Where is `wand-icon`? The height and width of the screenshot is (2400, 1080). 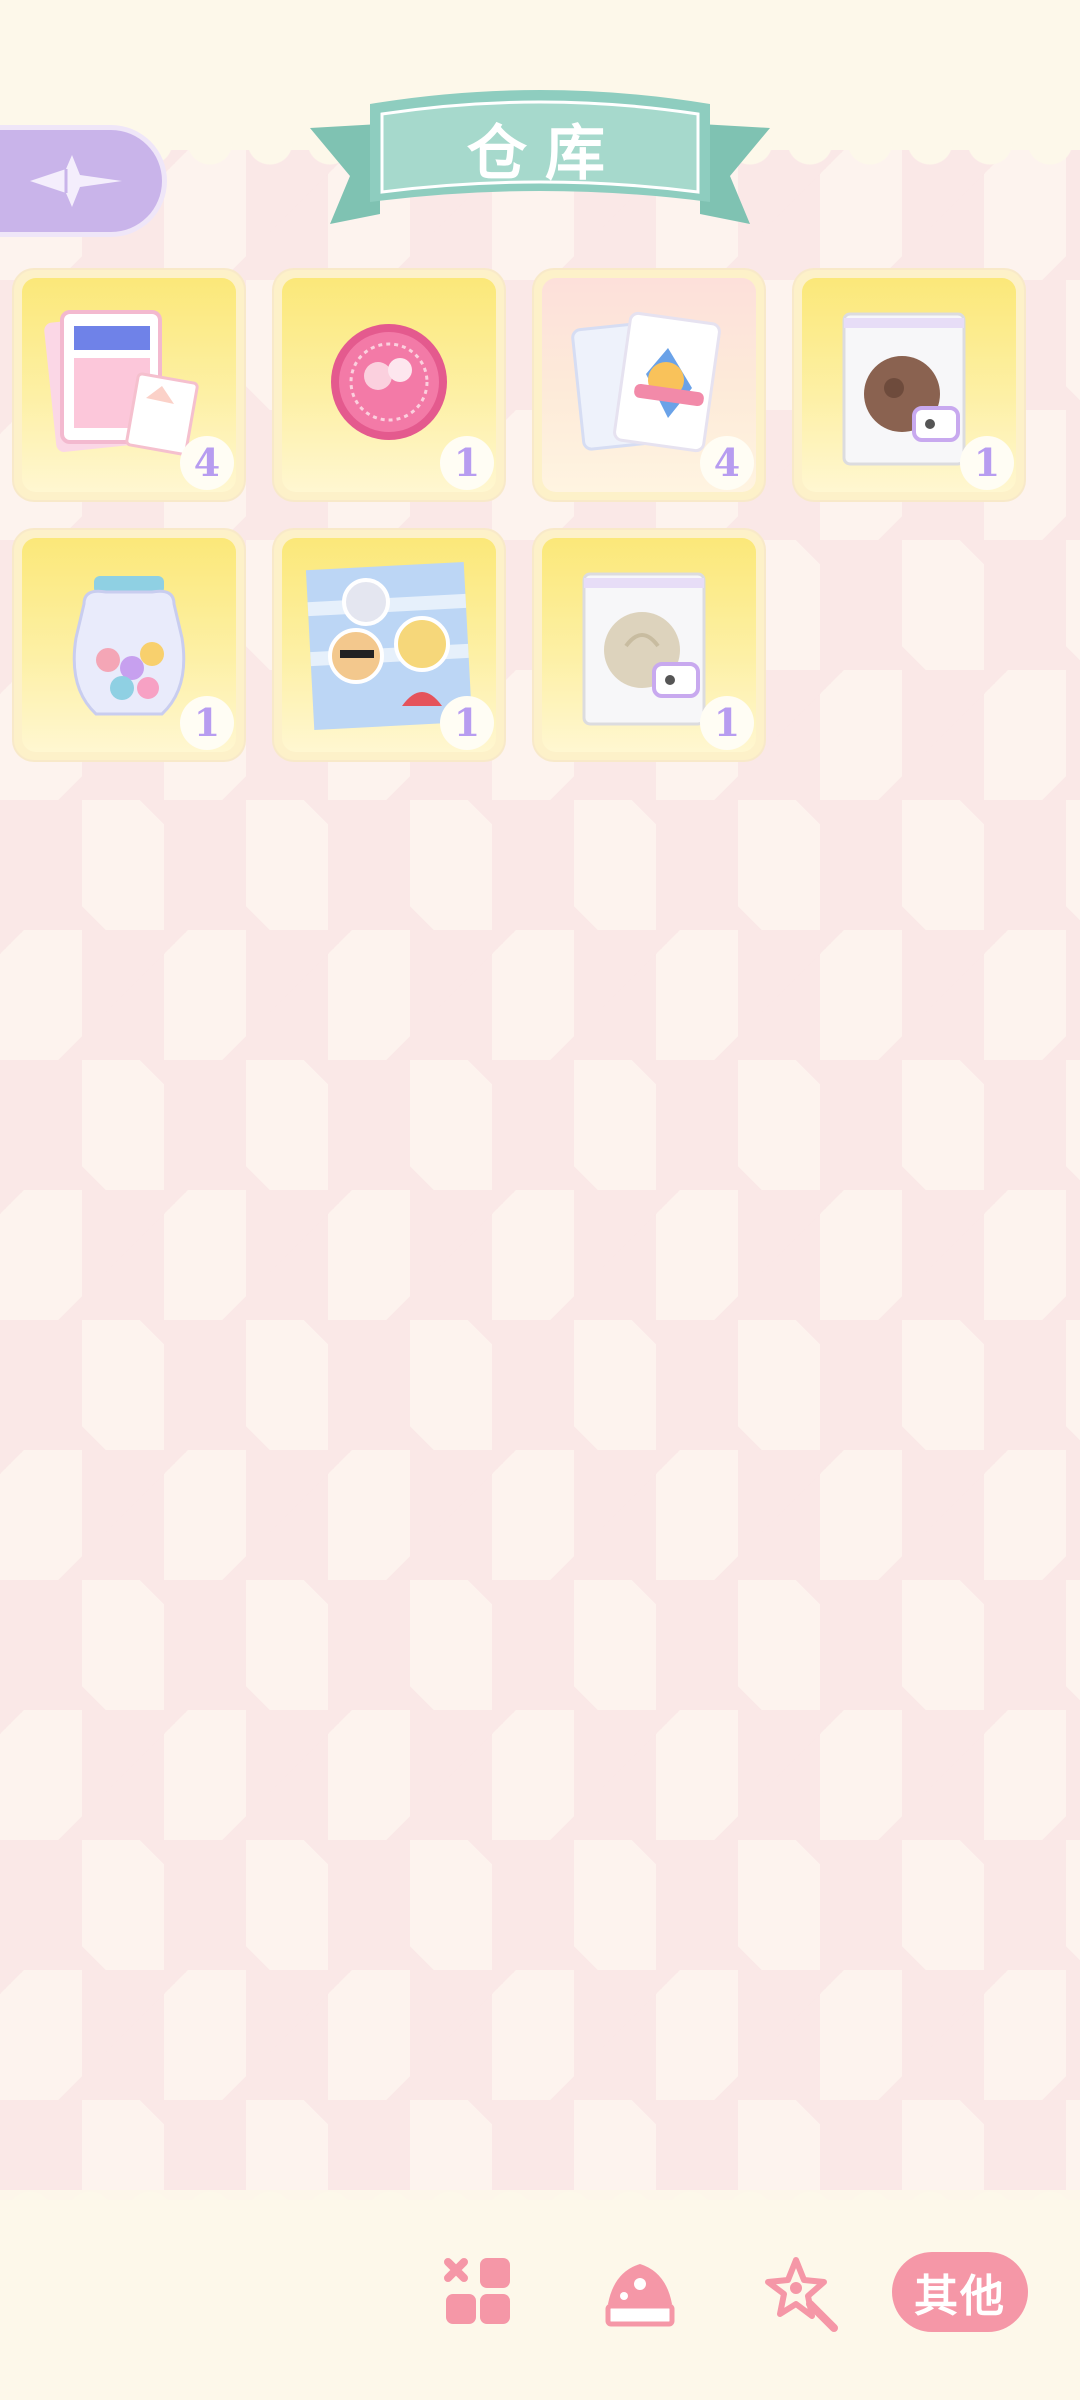 wand-icon is located at coordinates (801, 2294).